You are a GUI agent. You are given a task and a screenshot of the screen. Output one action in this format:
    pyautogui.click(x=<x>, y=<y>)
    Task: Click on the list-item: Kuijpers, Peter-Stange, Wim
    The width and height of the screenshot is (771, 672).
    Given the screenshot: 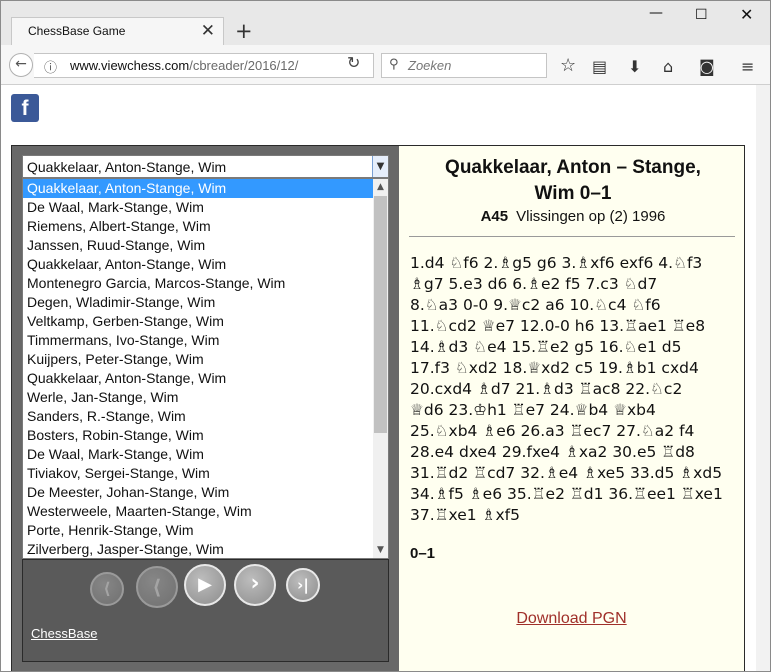 What is the action you would take?
    pyautogui.click(x=198, y=359)
    